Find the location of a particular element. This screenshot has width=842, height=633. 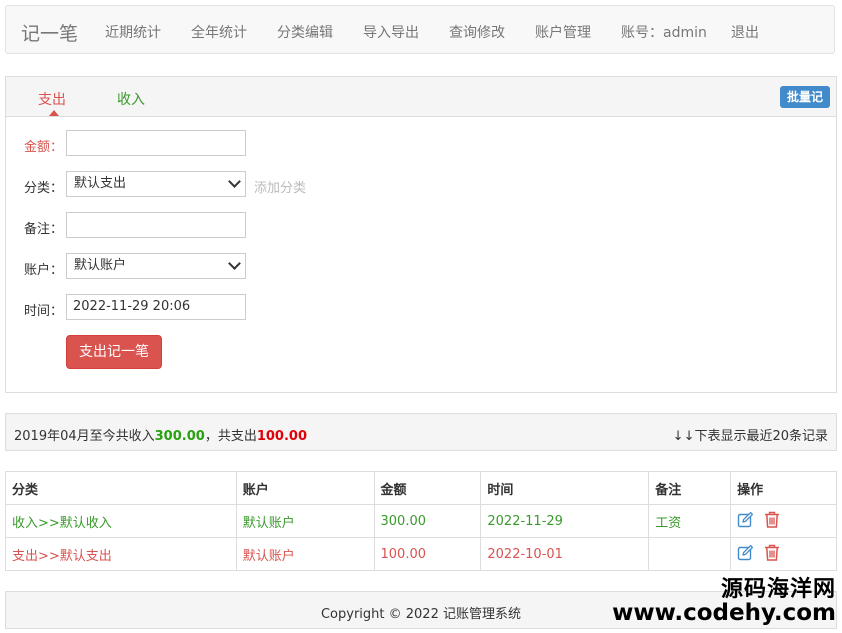

header-account: 账户 is located at coordinates (305, 488).